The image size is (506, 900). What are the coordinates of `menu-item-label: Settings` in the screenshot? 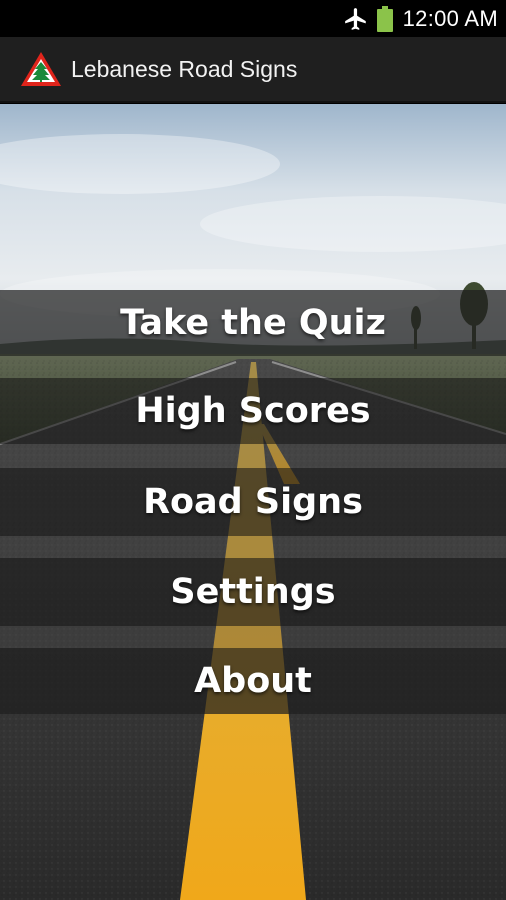 It's located at (253, 592).